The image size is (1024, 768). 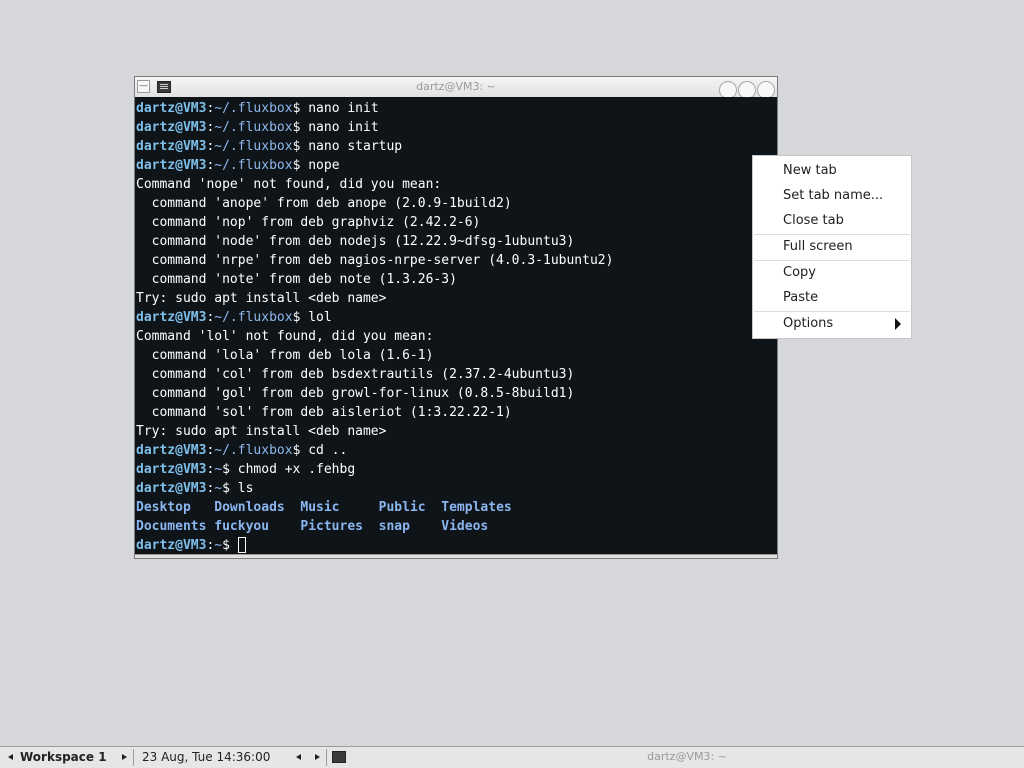 I want to click on output-text: command 'lola' from deb lola (1.6-1), so click(x=285, y=355).